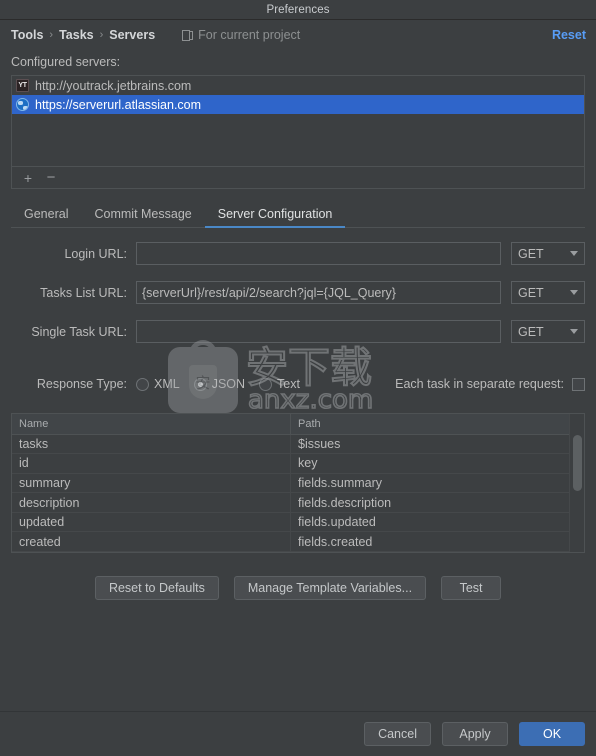 The height and width of the screenshot is (756, 596). What do you see at coordinates (66, 62) in the screenshot?
I see `configured-servers-label: Configured servers:` at bounding box center [66, 62].